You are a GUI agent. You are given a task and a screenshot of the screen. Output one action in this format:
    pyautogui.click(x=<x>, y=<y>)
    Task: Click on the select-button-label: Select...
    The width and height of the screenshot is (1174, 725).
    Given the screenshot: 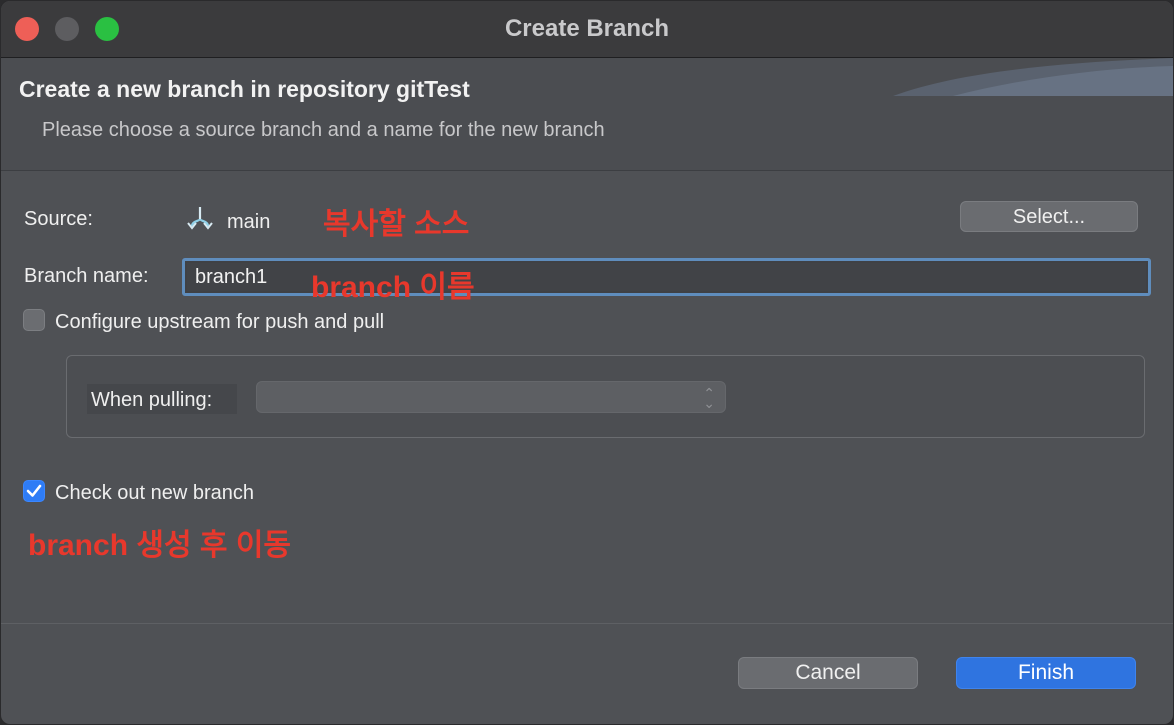 What is the action you would take?
    pyautogui.click(x=1049, y=217)
    